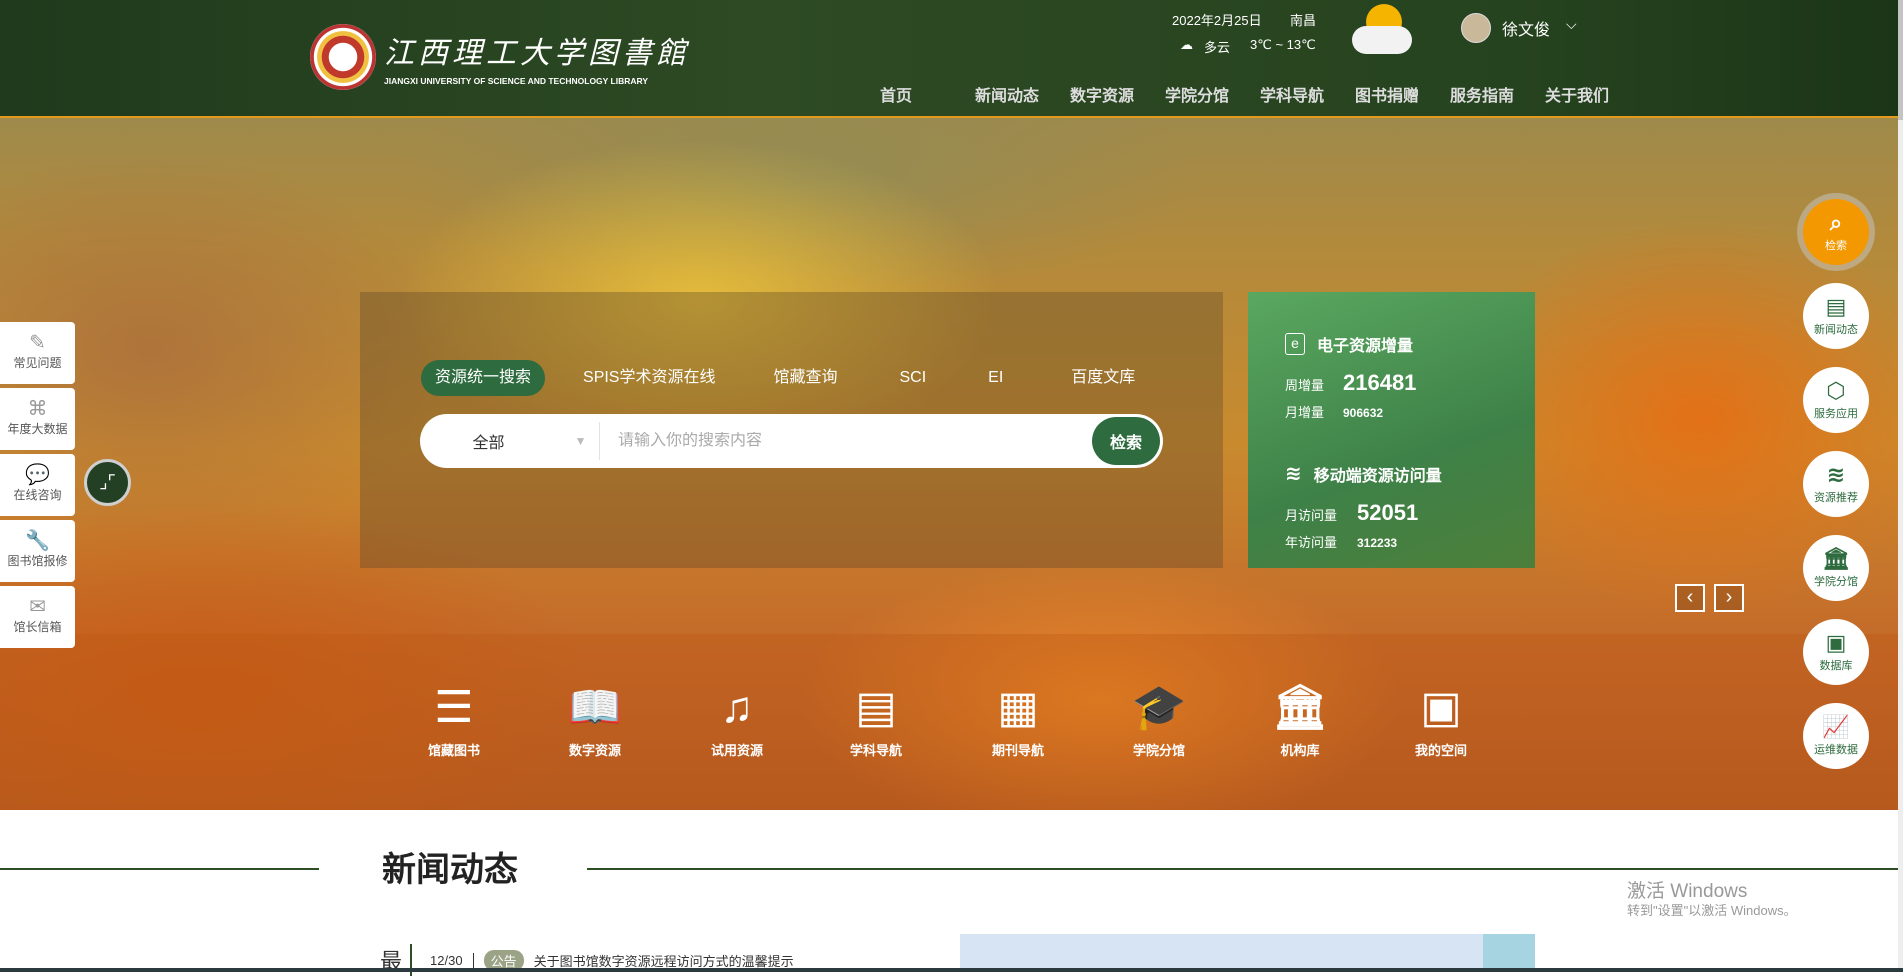 The height and width of the screenshot is (976, 1903). What do you see at coordinates (1365, 346) in the screenshot?
I see `e-resource-title: 电子资源增量` at bounding box center [1365, 346].